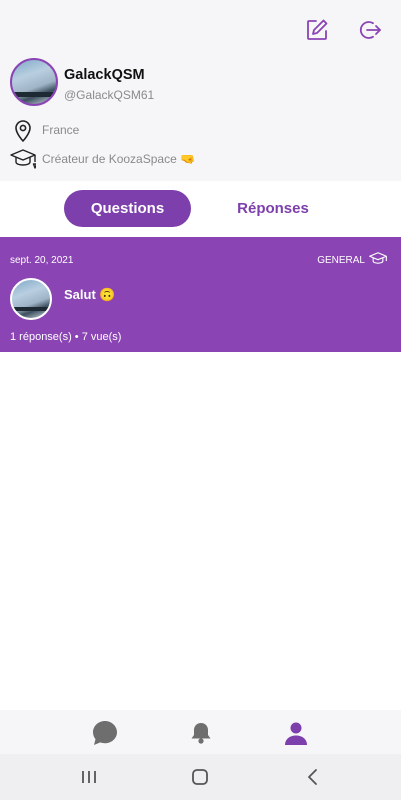 The height and width of the screenshot is (800, 401). I want to click on edit-square-icon, so click(317, 29).